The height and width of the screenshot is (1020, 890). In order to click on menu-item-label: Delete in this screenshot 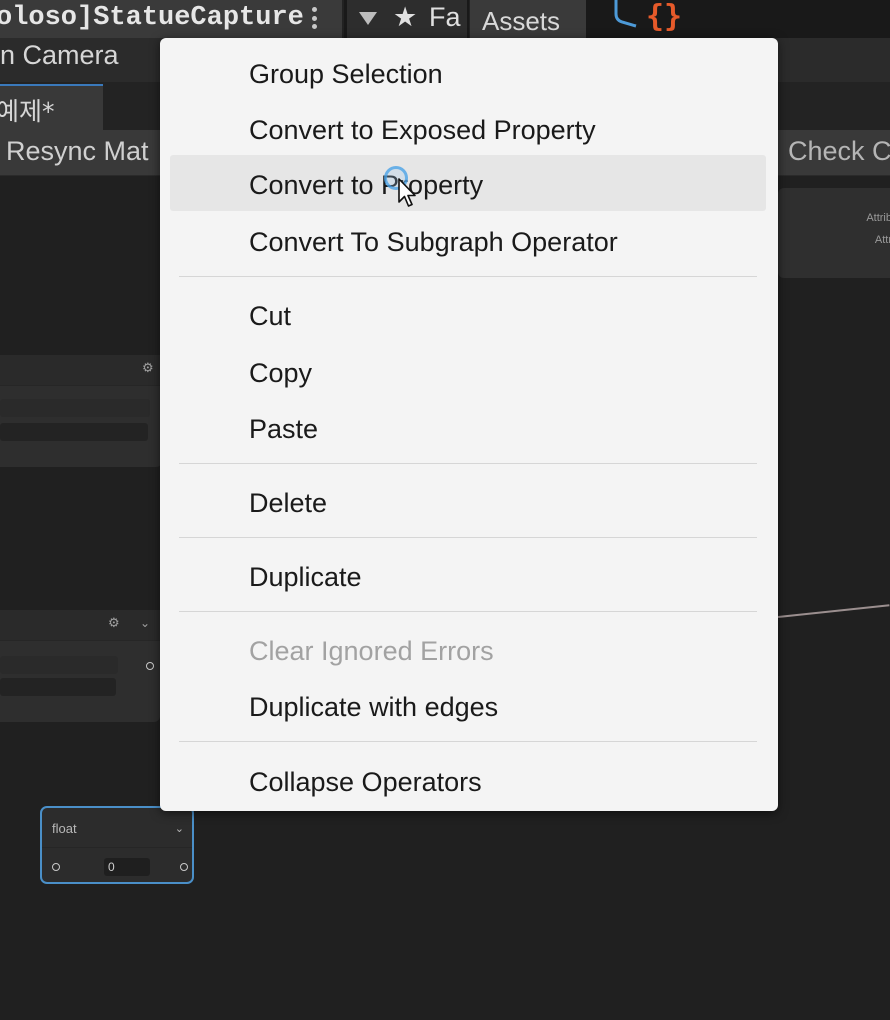, I will do `click(288, 503)`.